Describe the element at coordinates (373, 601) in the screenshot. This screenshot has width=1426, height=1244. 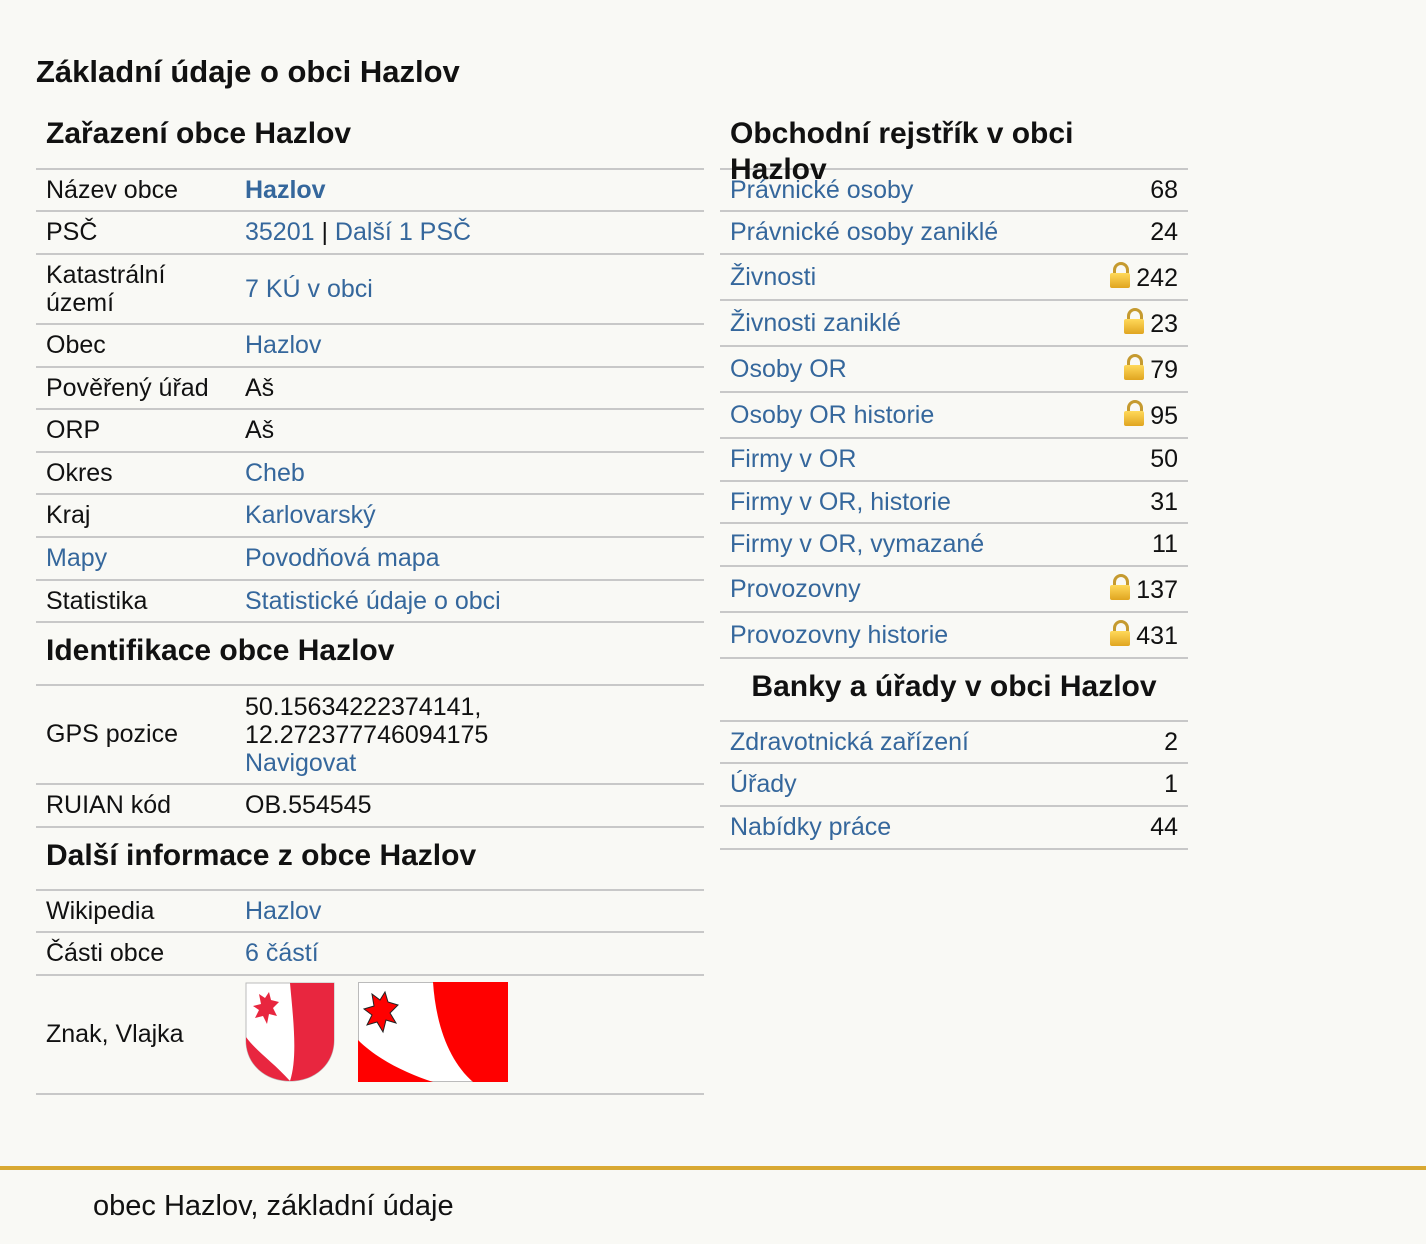
I see `statistika-link: Statistické údaje o obci` at that location.